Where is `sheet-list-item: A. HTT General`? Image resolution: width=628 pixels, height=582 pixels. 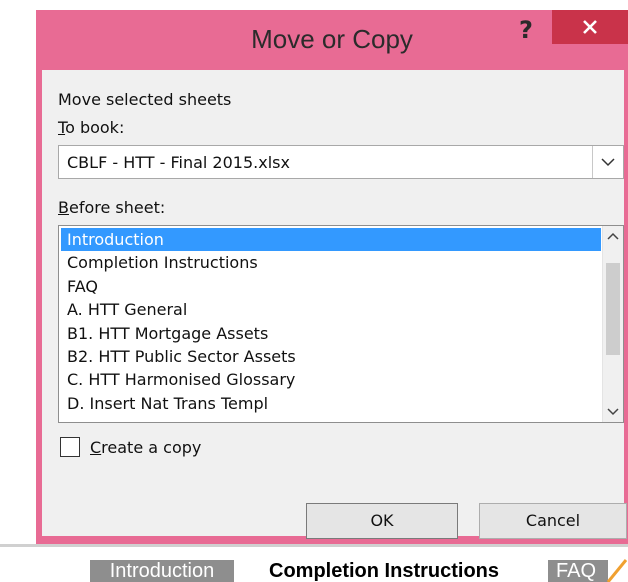
sheet-list-item: A. HTT General is located at coordinates (331, 309).